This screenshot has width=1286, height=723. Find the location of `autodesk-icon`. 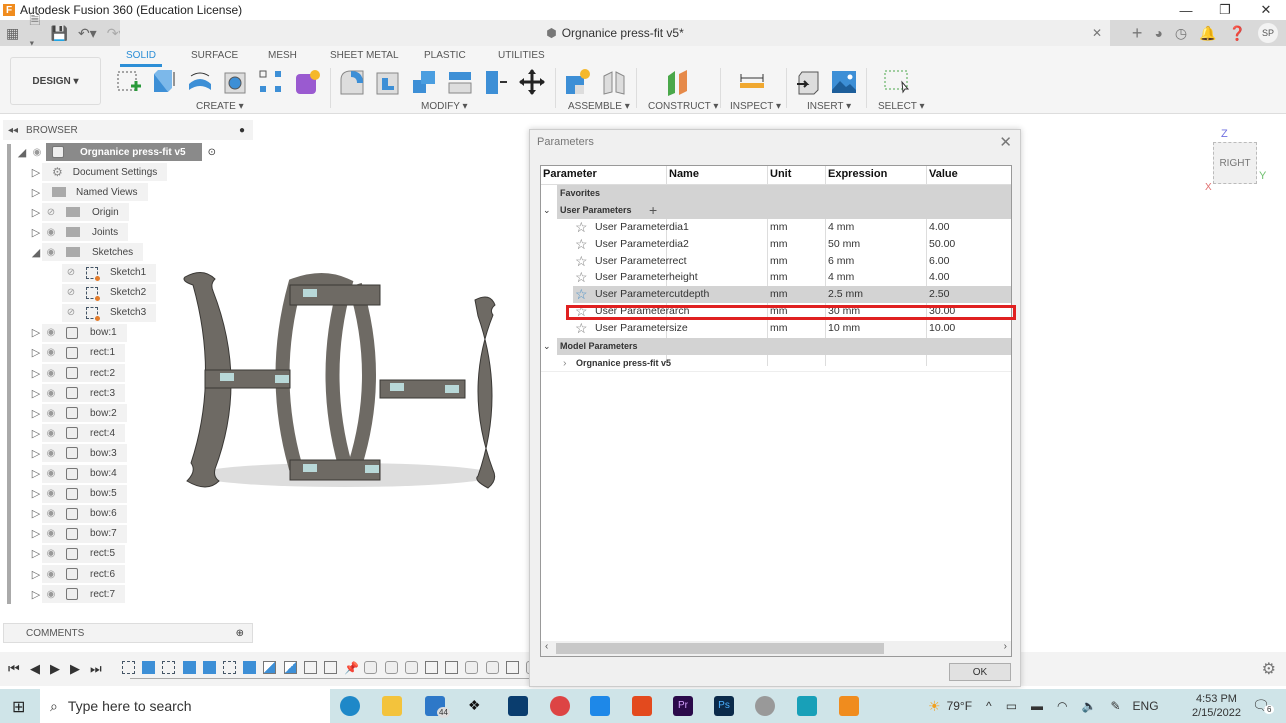

autodesk-icon is located at coordinates (807, 706).